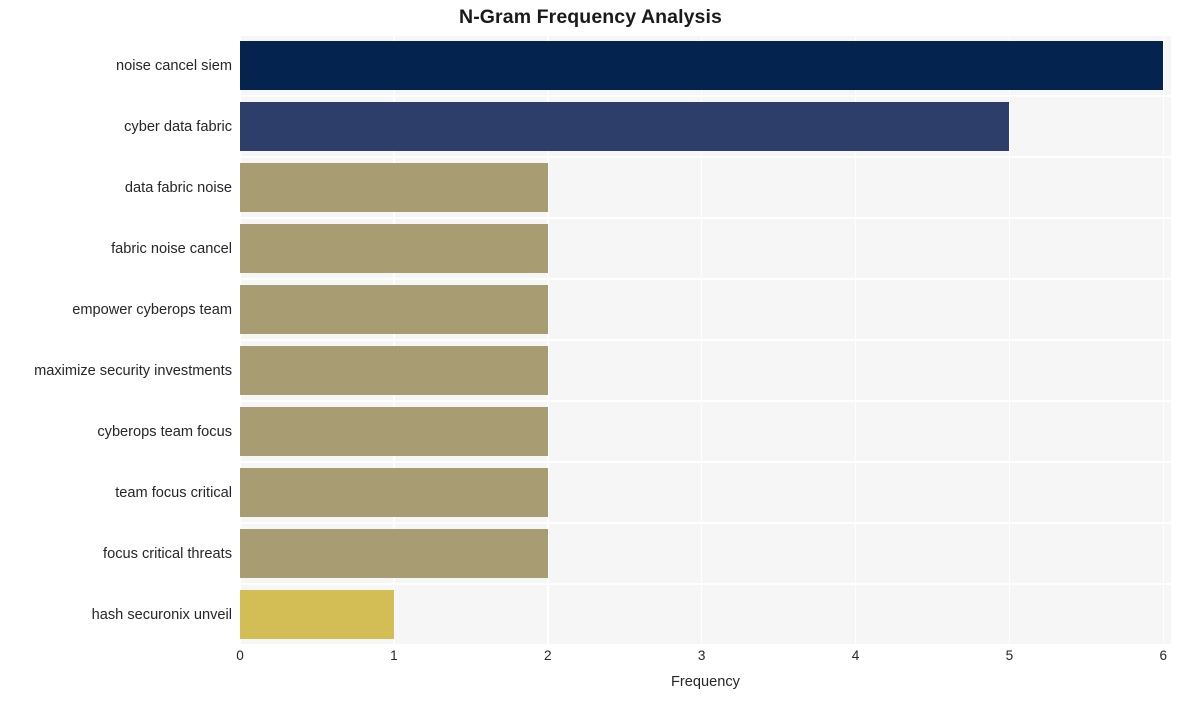 The height and width of the screenshot is (701, 1181). Describe the element at coordinates (178, 126) in the screenshot. I see `y-tick-label-1: cyber data fabric` at that location.